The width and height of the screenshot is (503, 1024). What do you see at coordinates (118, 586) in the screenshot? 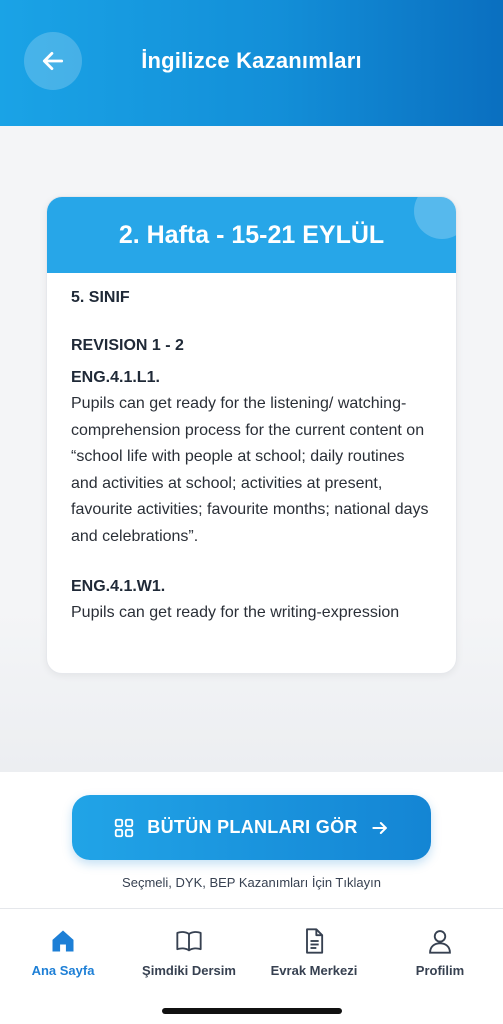
I see `outcome-code: ENG.4.1.W1.` at bounding box center [118, 586].